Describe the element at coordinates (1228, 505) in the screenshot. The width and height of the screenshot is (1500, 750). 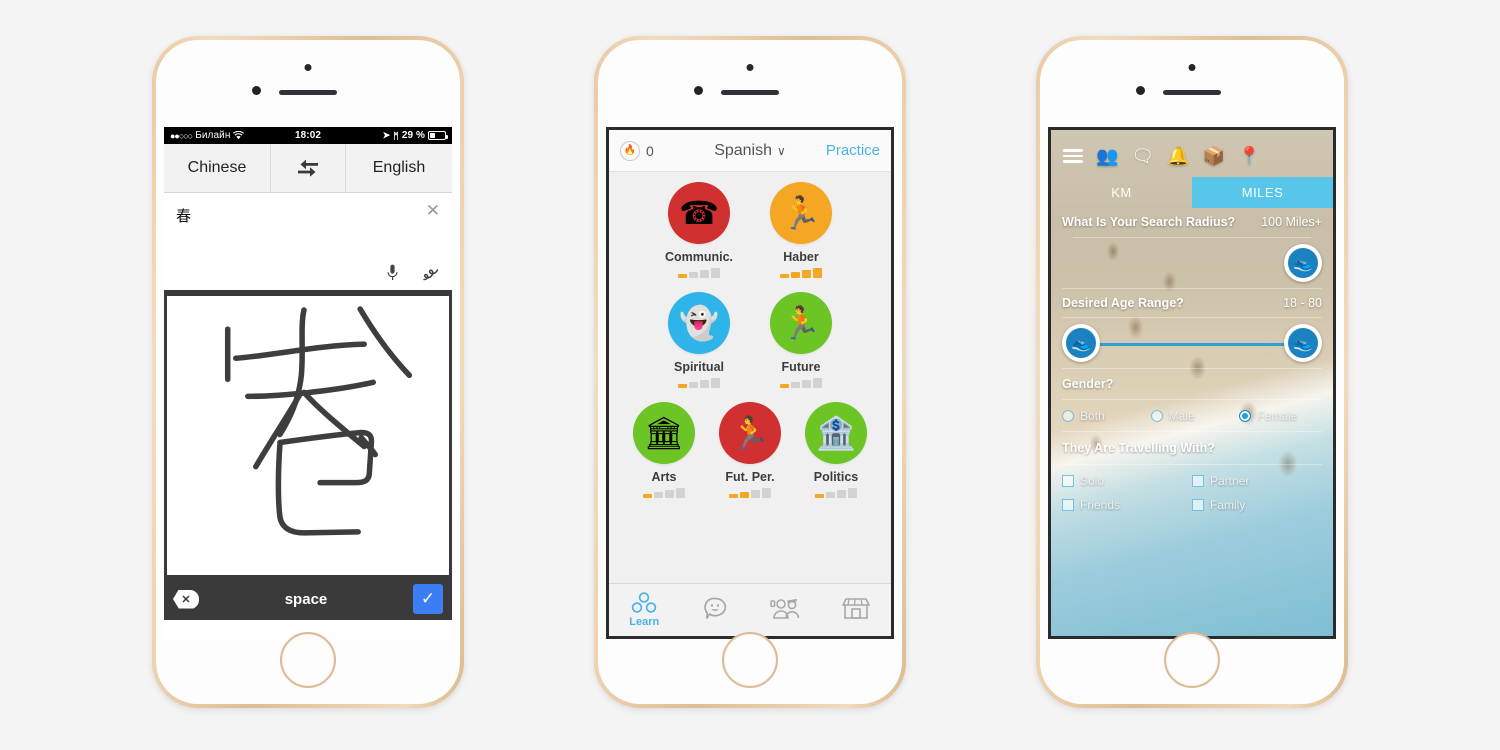
I see `checkbox-label: Family` at that location.